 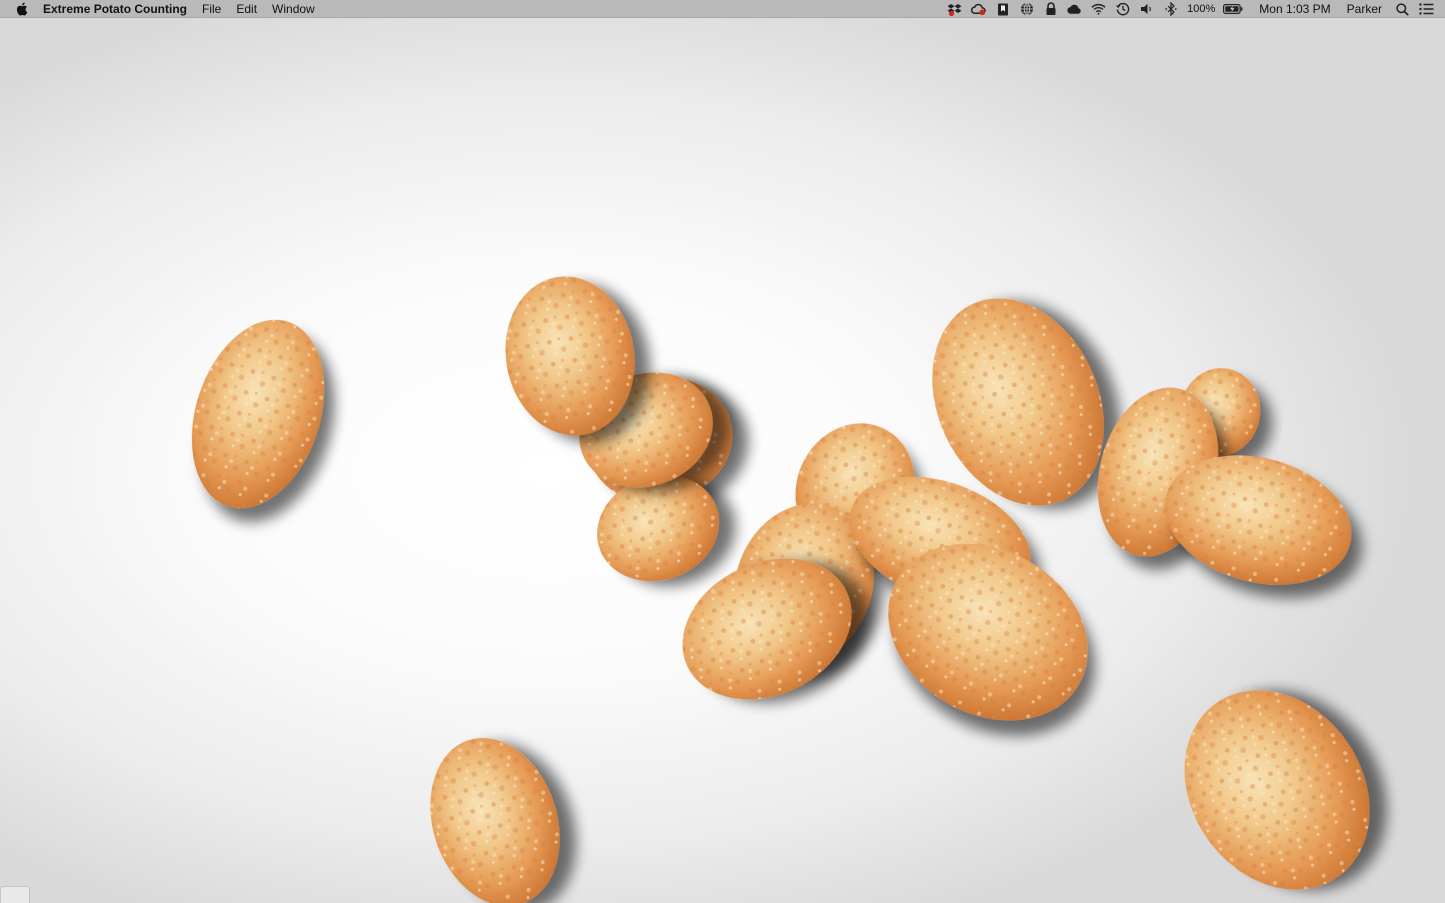 I want to click on globe-icon, so click(x=1026, y=9).